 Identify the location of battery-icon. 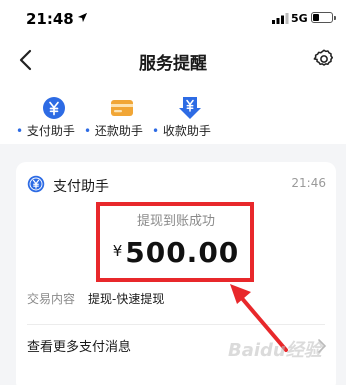
(323, 17).